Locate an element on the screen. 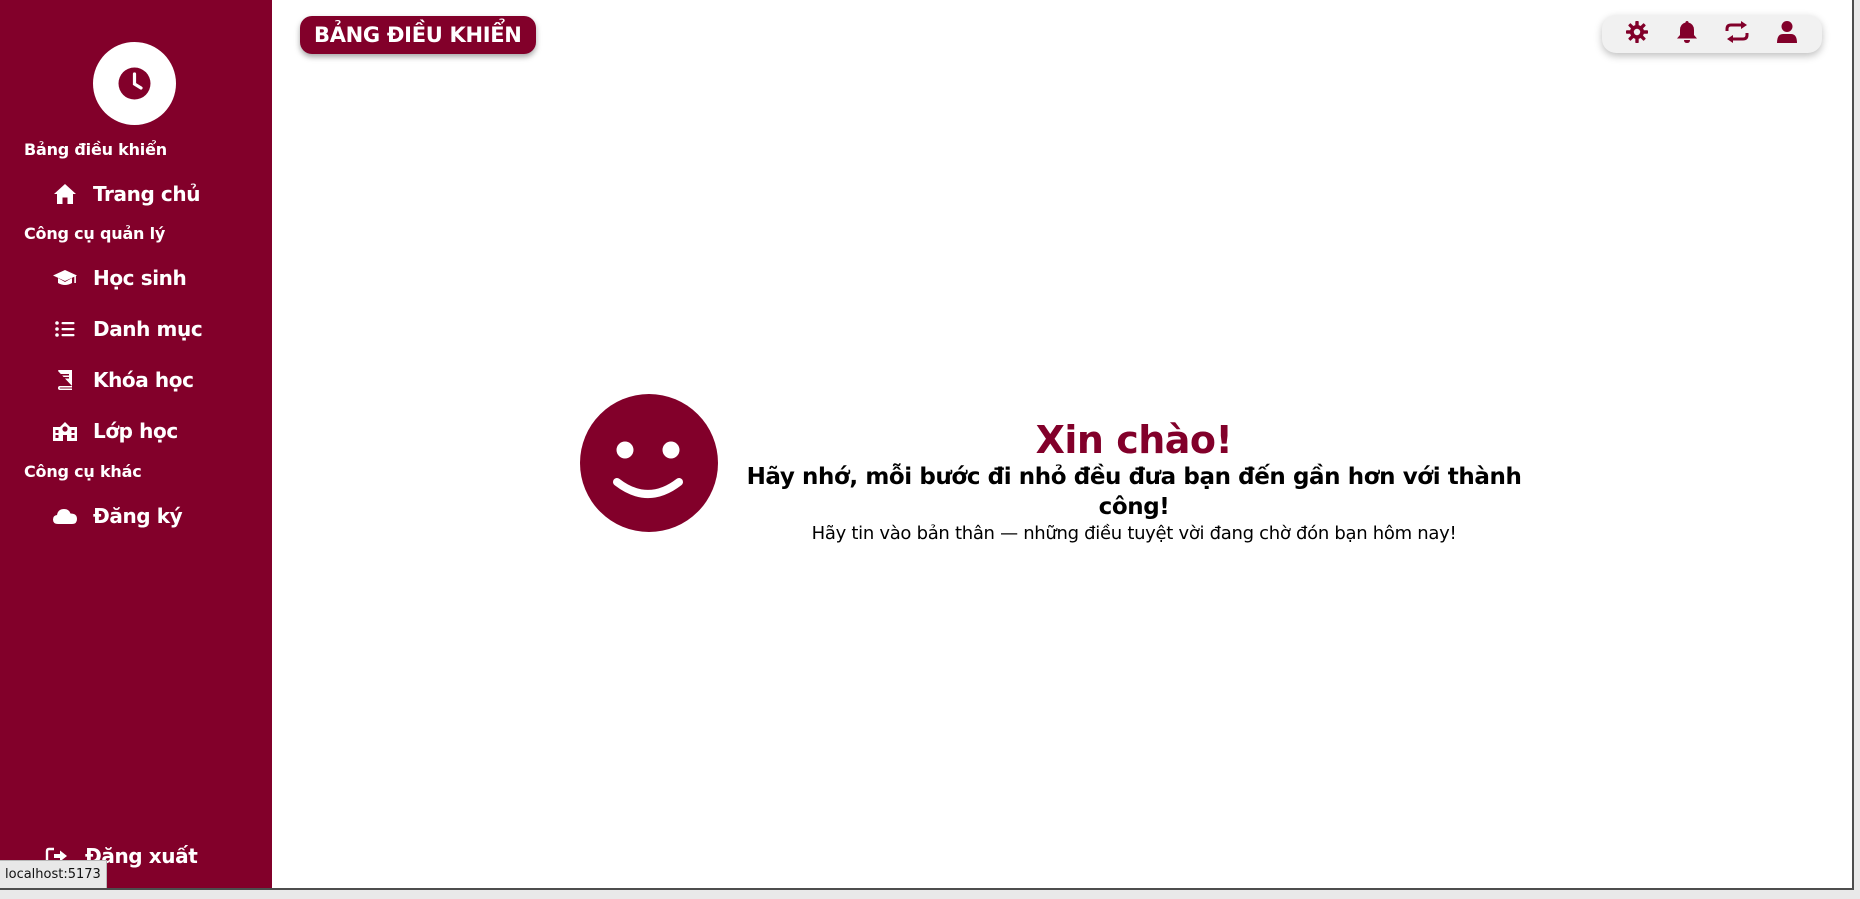  sidebar-item-home: Trang chủ is located at coordinates (145, 194).